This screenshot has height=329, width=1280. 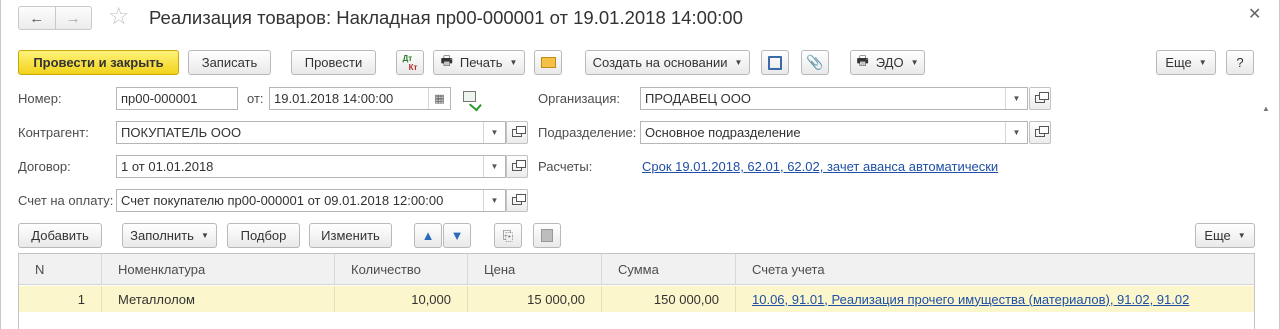 What do you see at coordinates (565, 166) in the screenshot?
I see `settlements-label: Расчеты:` at bounding box center [565, 166].